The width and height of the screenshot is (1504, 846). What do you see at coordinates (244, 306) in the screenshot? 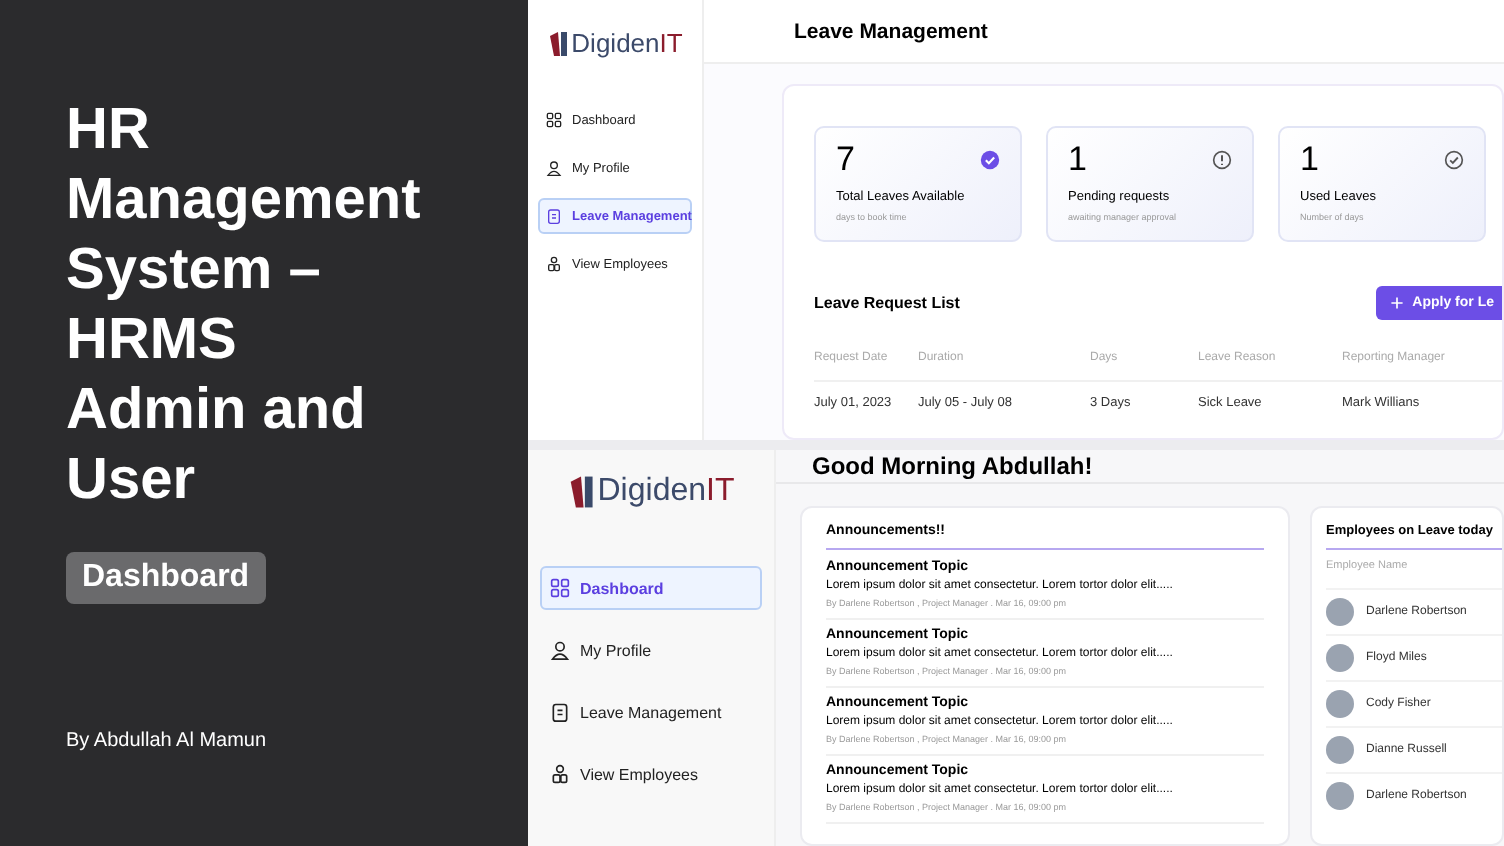
I see `cover-title: HR Management System – HRMS Admin and User` at bounding box center [244, 306].